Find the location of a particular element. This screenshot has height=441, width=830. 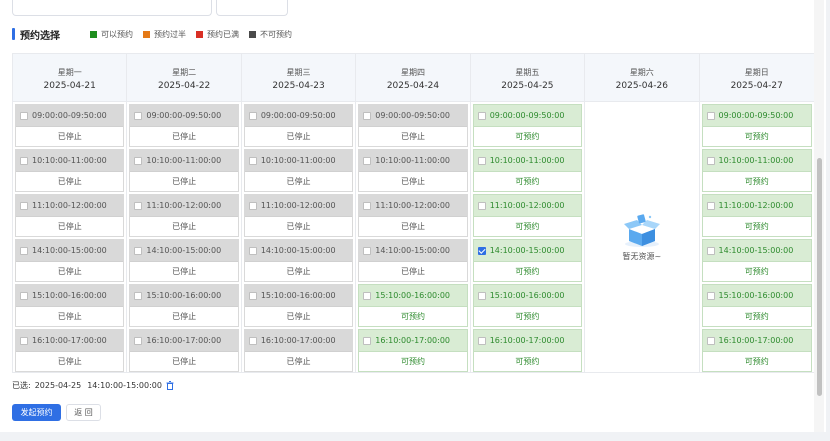

date-label: 2025-04-26 is located at coordinates (641, 86).